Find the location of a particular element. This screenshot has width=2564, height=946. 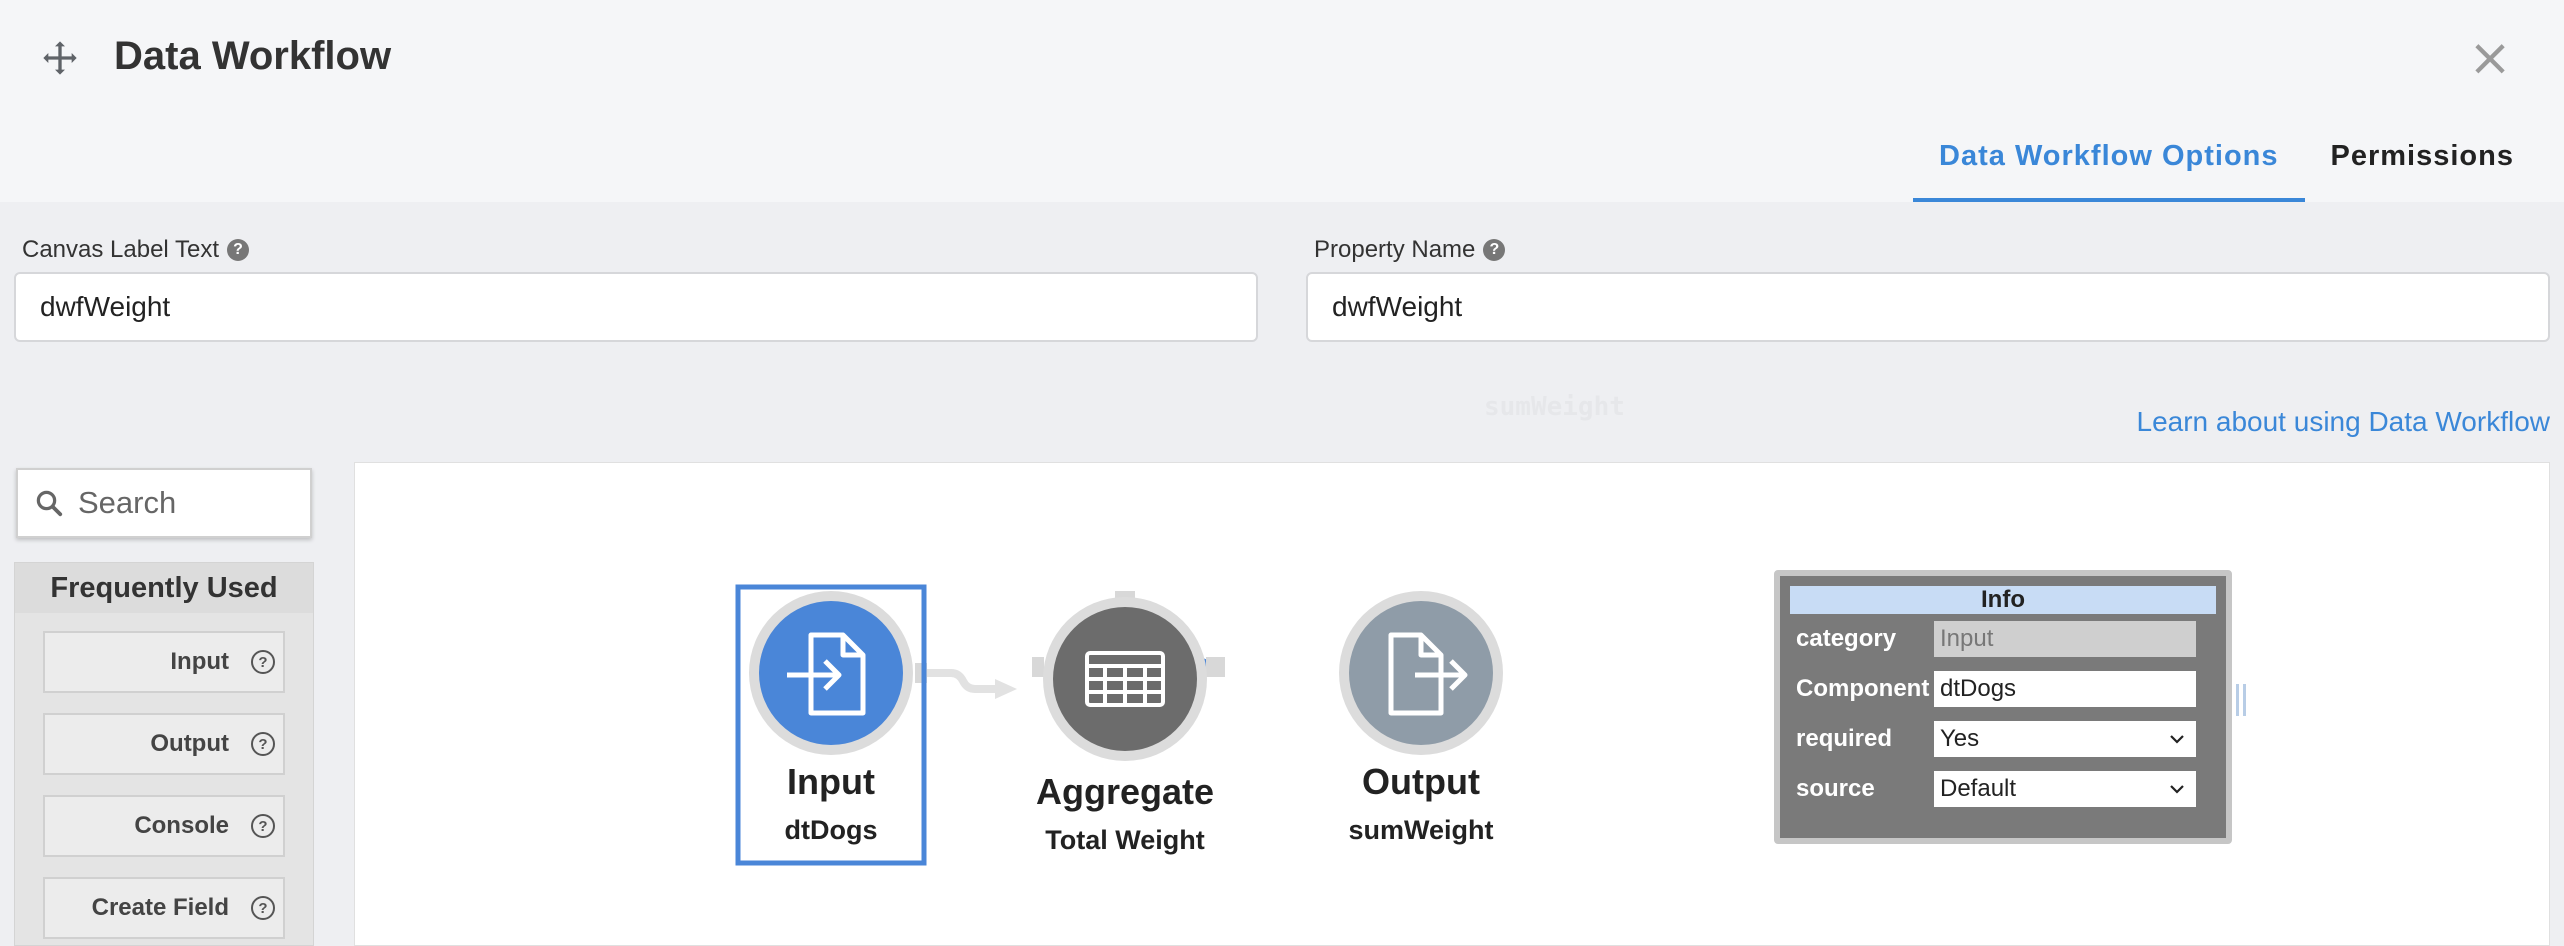

node-name: Aggregate is located at coordinates (1125, 791).